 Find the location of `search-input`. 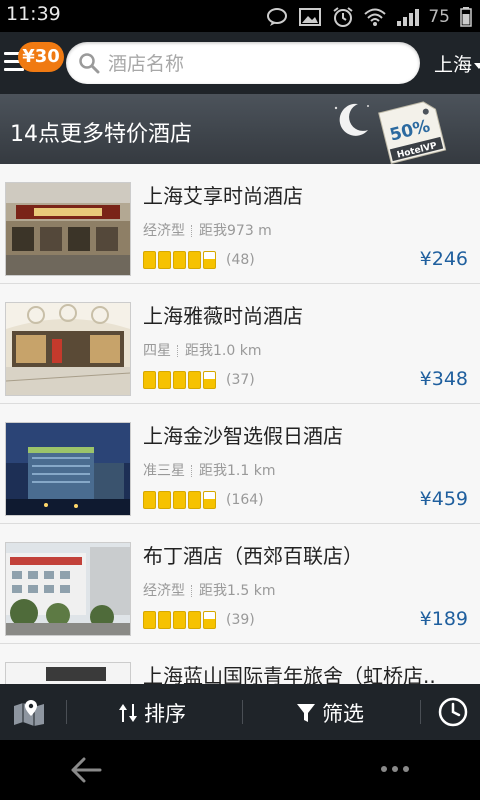

search-input is located at coordinates (258, 64).